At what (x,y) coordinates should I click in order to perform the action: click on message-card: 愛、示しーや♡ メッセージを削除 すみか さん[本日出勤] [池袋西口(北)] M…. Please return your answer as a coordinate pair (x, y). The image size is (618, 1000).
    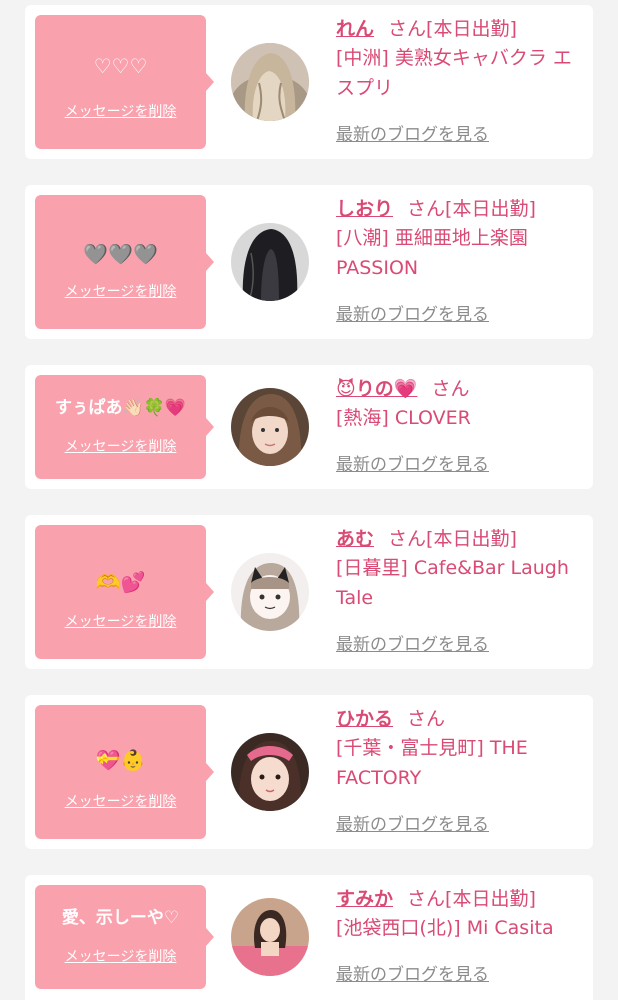
    Looking at the image, I should click on (309, 937).